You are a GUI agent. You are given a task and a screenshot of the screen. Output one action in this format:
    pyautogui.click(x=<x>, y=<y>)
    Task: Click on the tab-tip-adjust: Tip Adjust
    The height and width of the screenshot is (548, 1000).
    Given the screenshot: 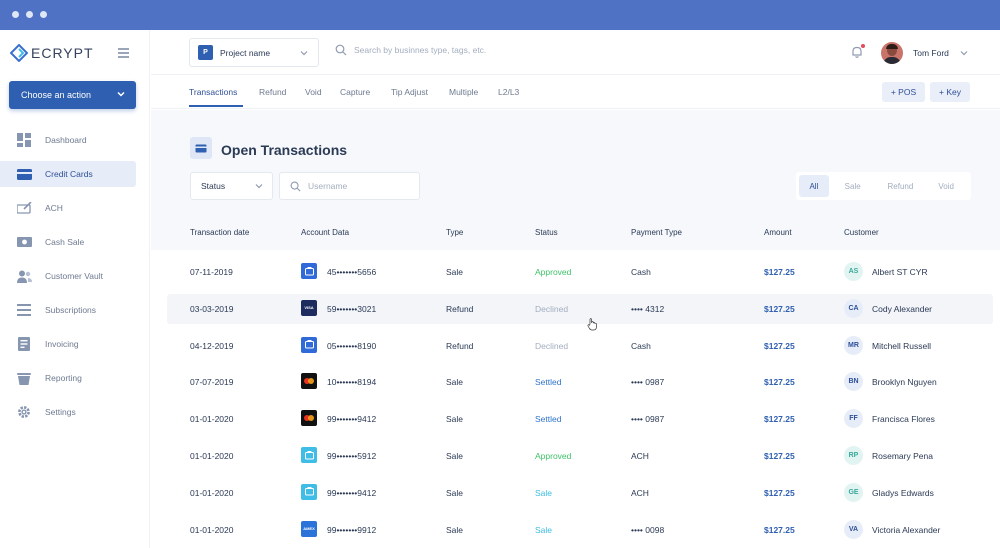 What is the action you would take?
    pyautogui.click(x=409, y=92)
    